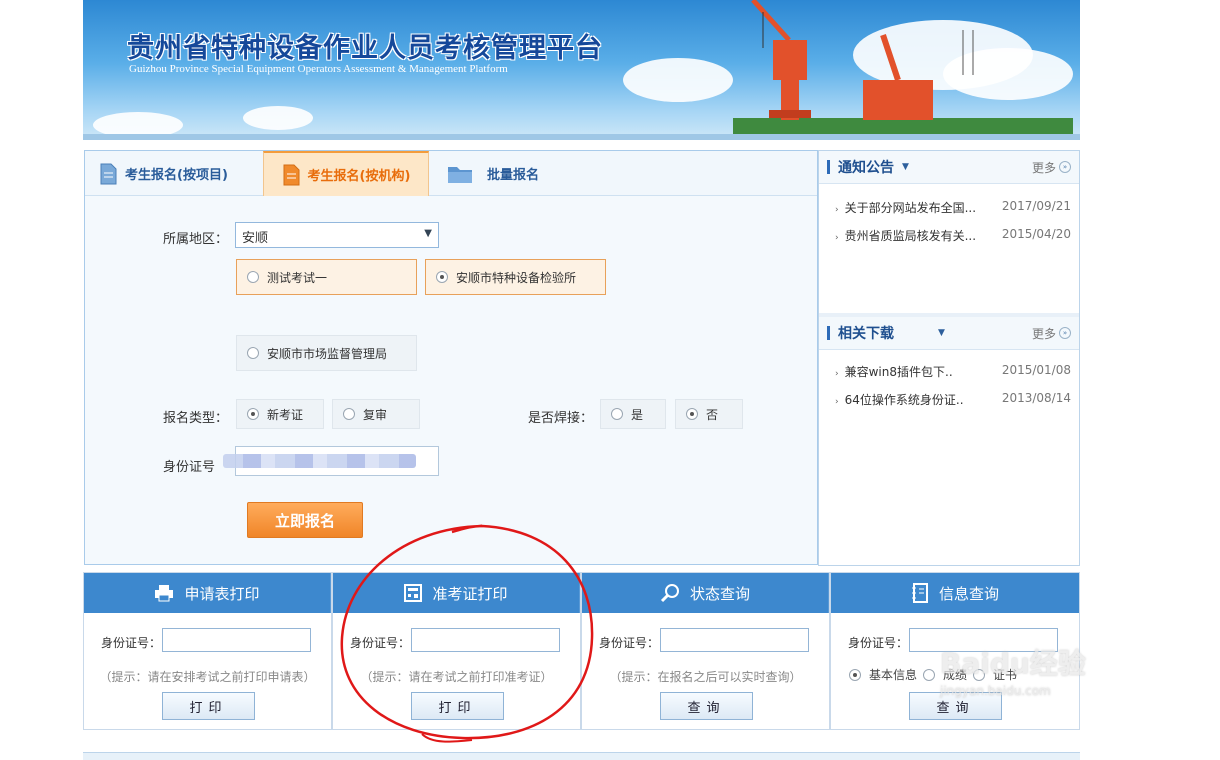 This screenshot has width=1220, height=760. What do you see at coordinates (712, 414) in the screenshot?
I see `weld-option-label: 否` at bounding box center [712, 414].